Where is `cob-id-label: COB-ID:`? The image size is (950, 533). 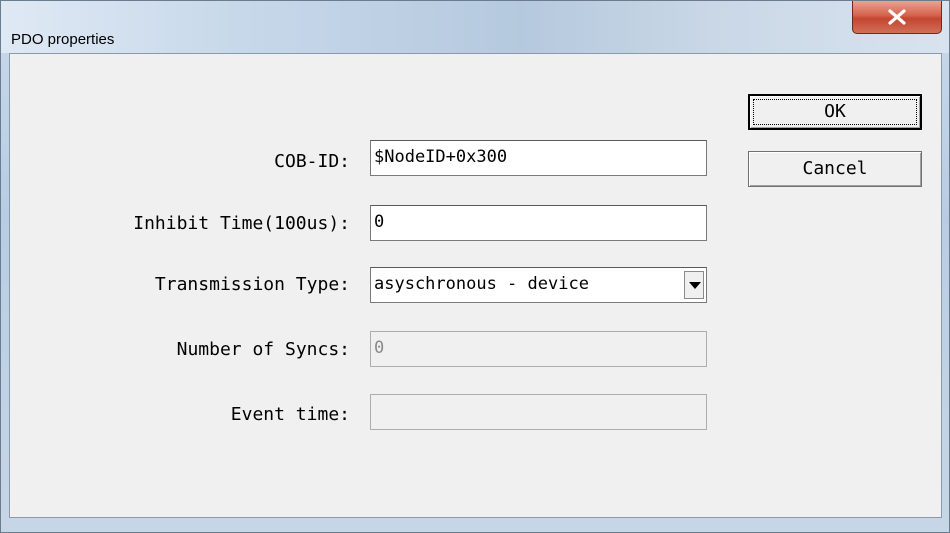 cob-id-label: COB-ID: is located at coordinates (312, 161).